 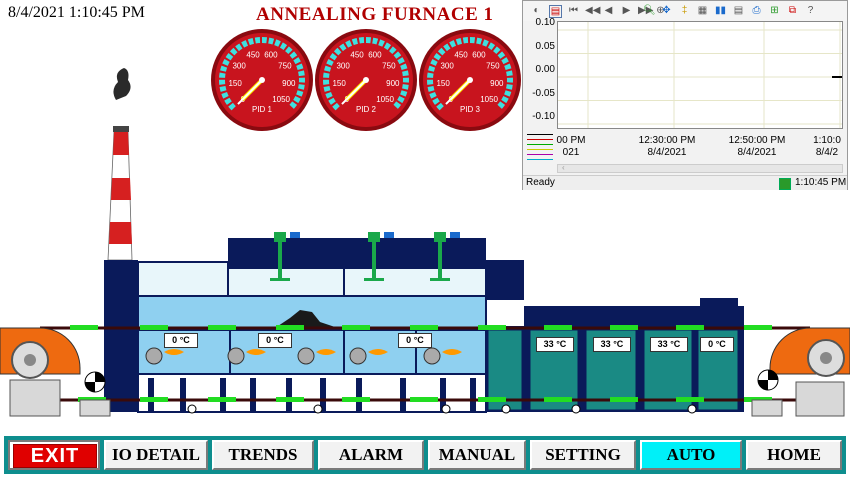 What do you see at coordinates (55, 372) in the screenshot?
I see `left-drive-fan` at bounding box center [55, 372].